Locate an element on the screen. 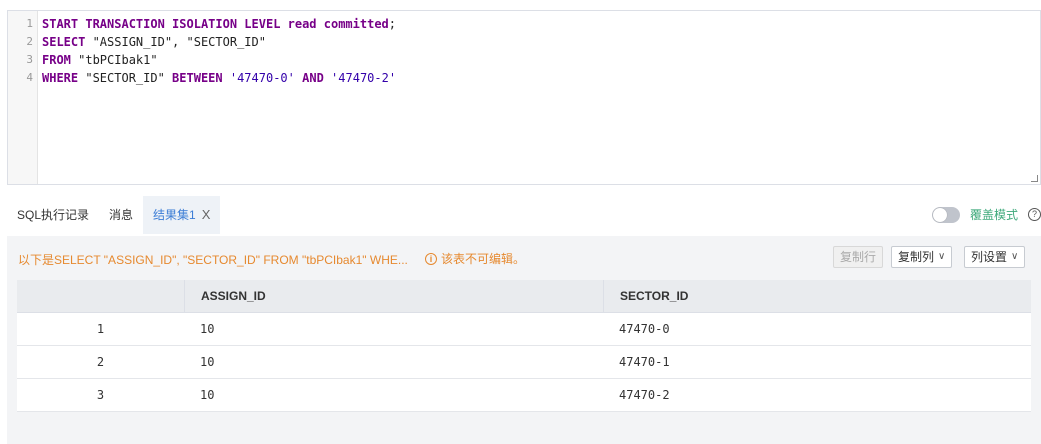 The image size is (1041, 444). overwrite-mode-toggle is located at coordinates (945, 214).